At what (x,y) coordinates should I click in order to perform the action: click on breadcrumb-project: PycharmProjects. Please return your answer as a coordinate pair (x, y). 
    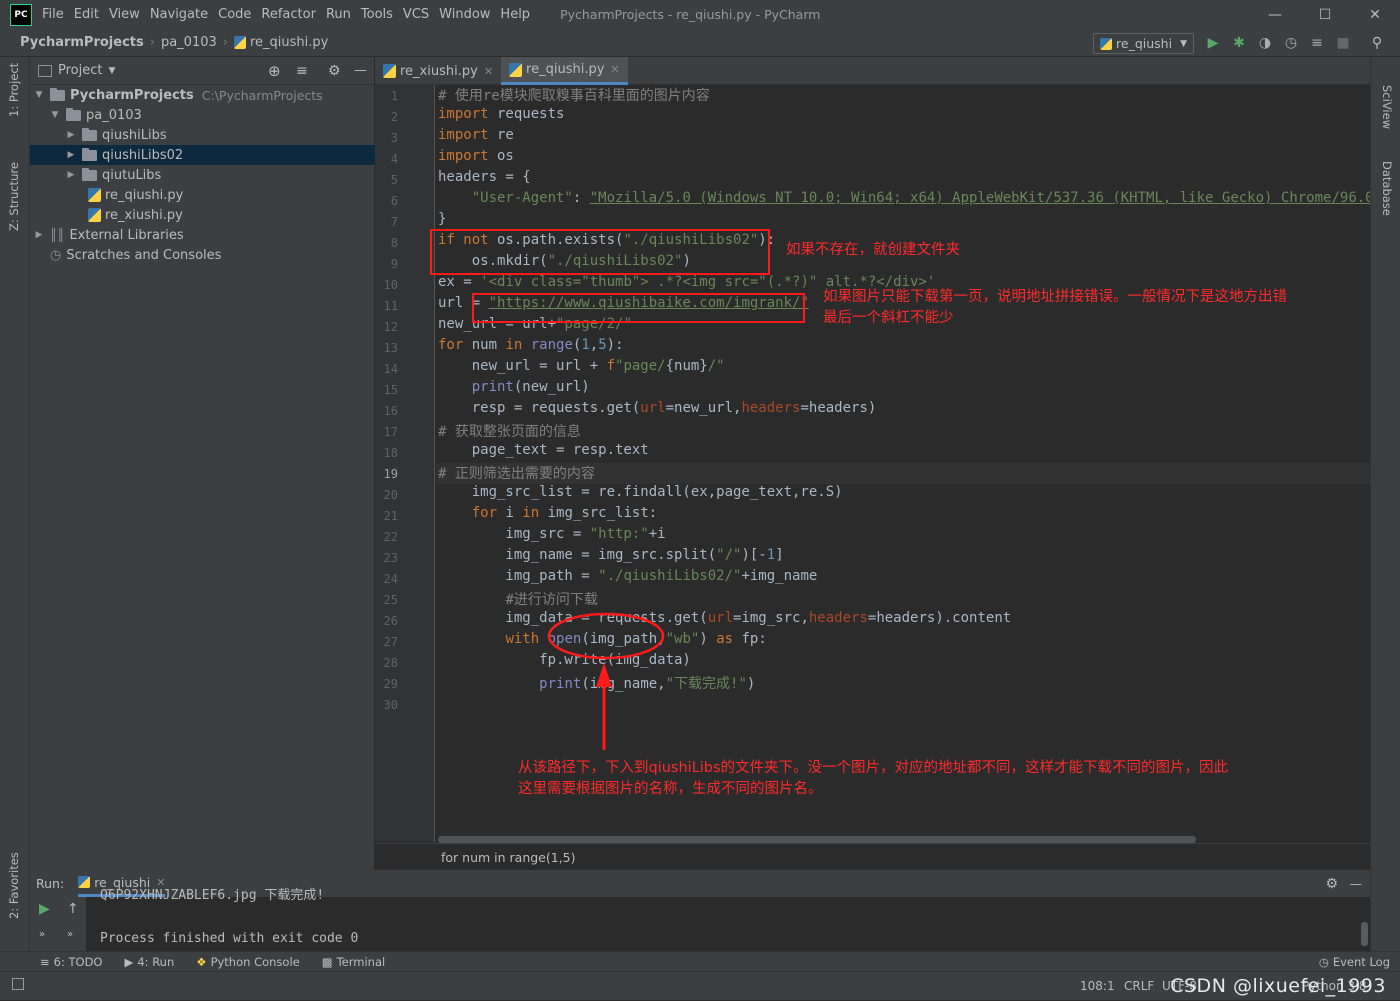
    Looking at the image, I should click on (82, 42).